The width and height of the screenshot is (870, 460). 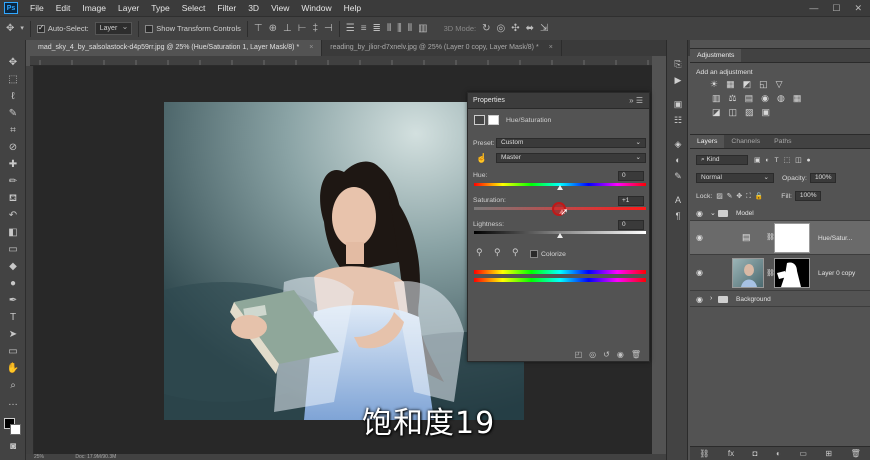 I want to click on distribute-icon: ⦀, so click(x=410, y=28).